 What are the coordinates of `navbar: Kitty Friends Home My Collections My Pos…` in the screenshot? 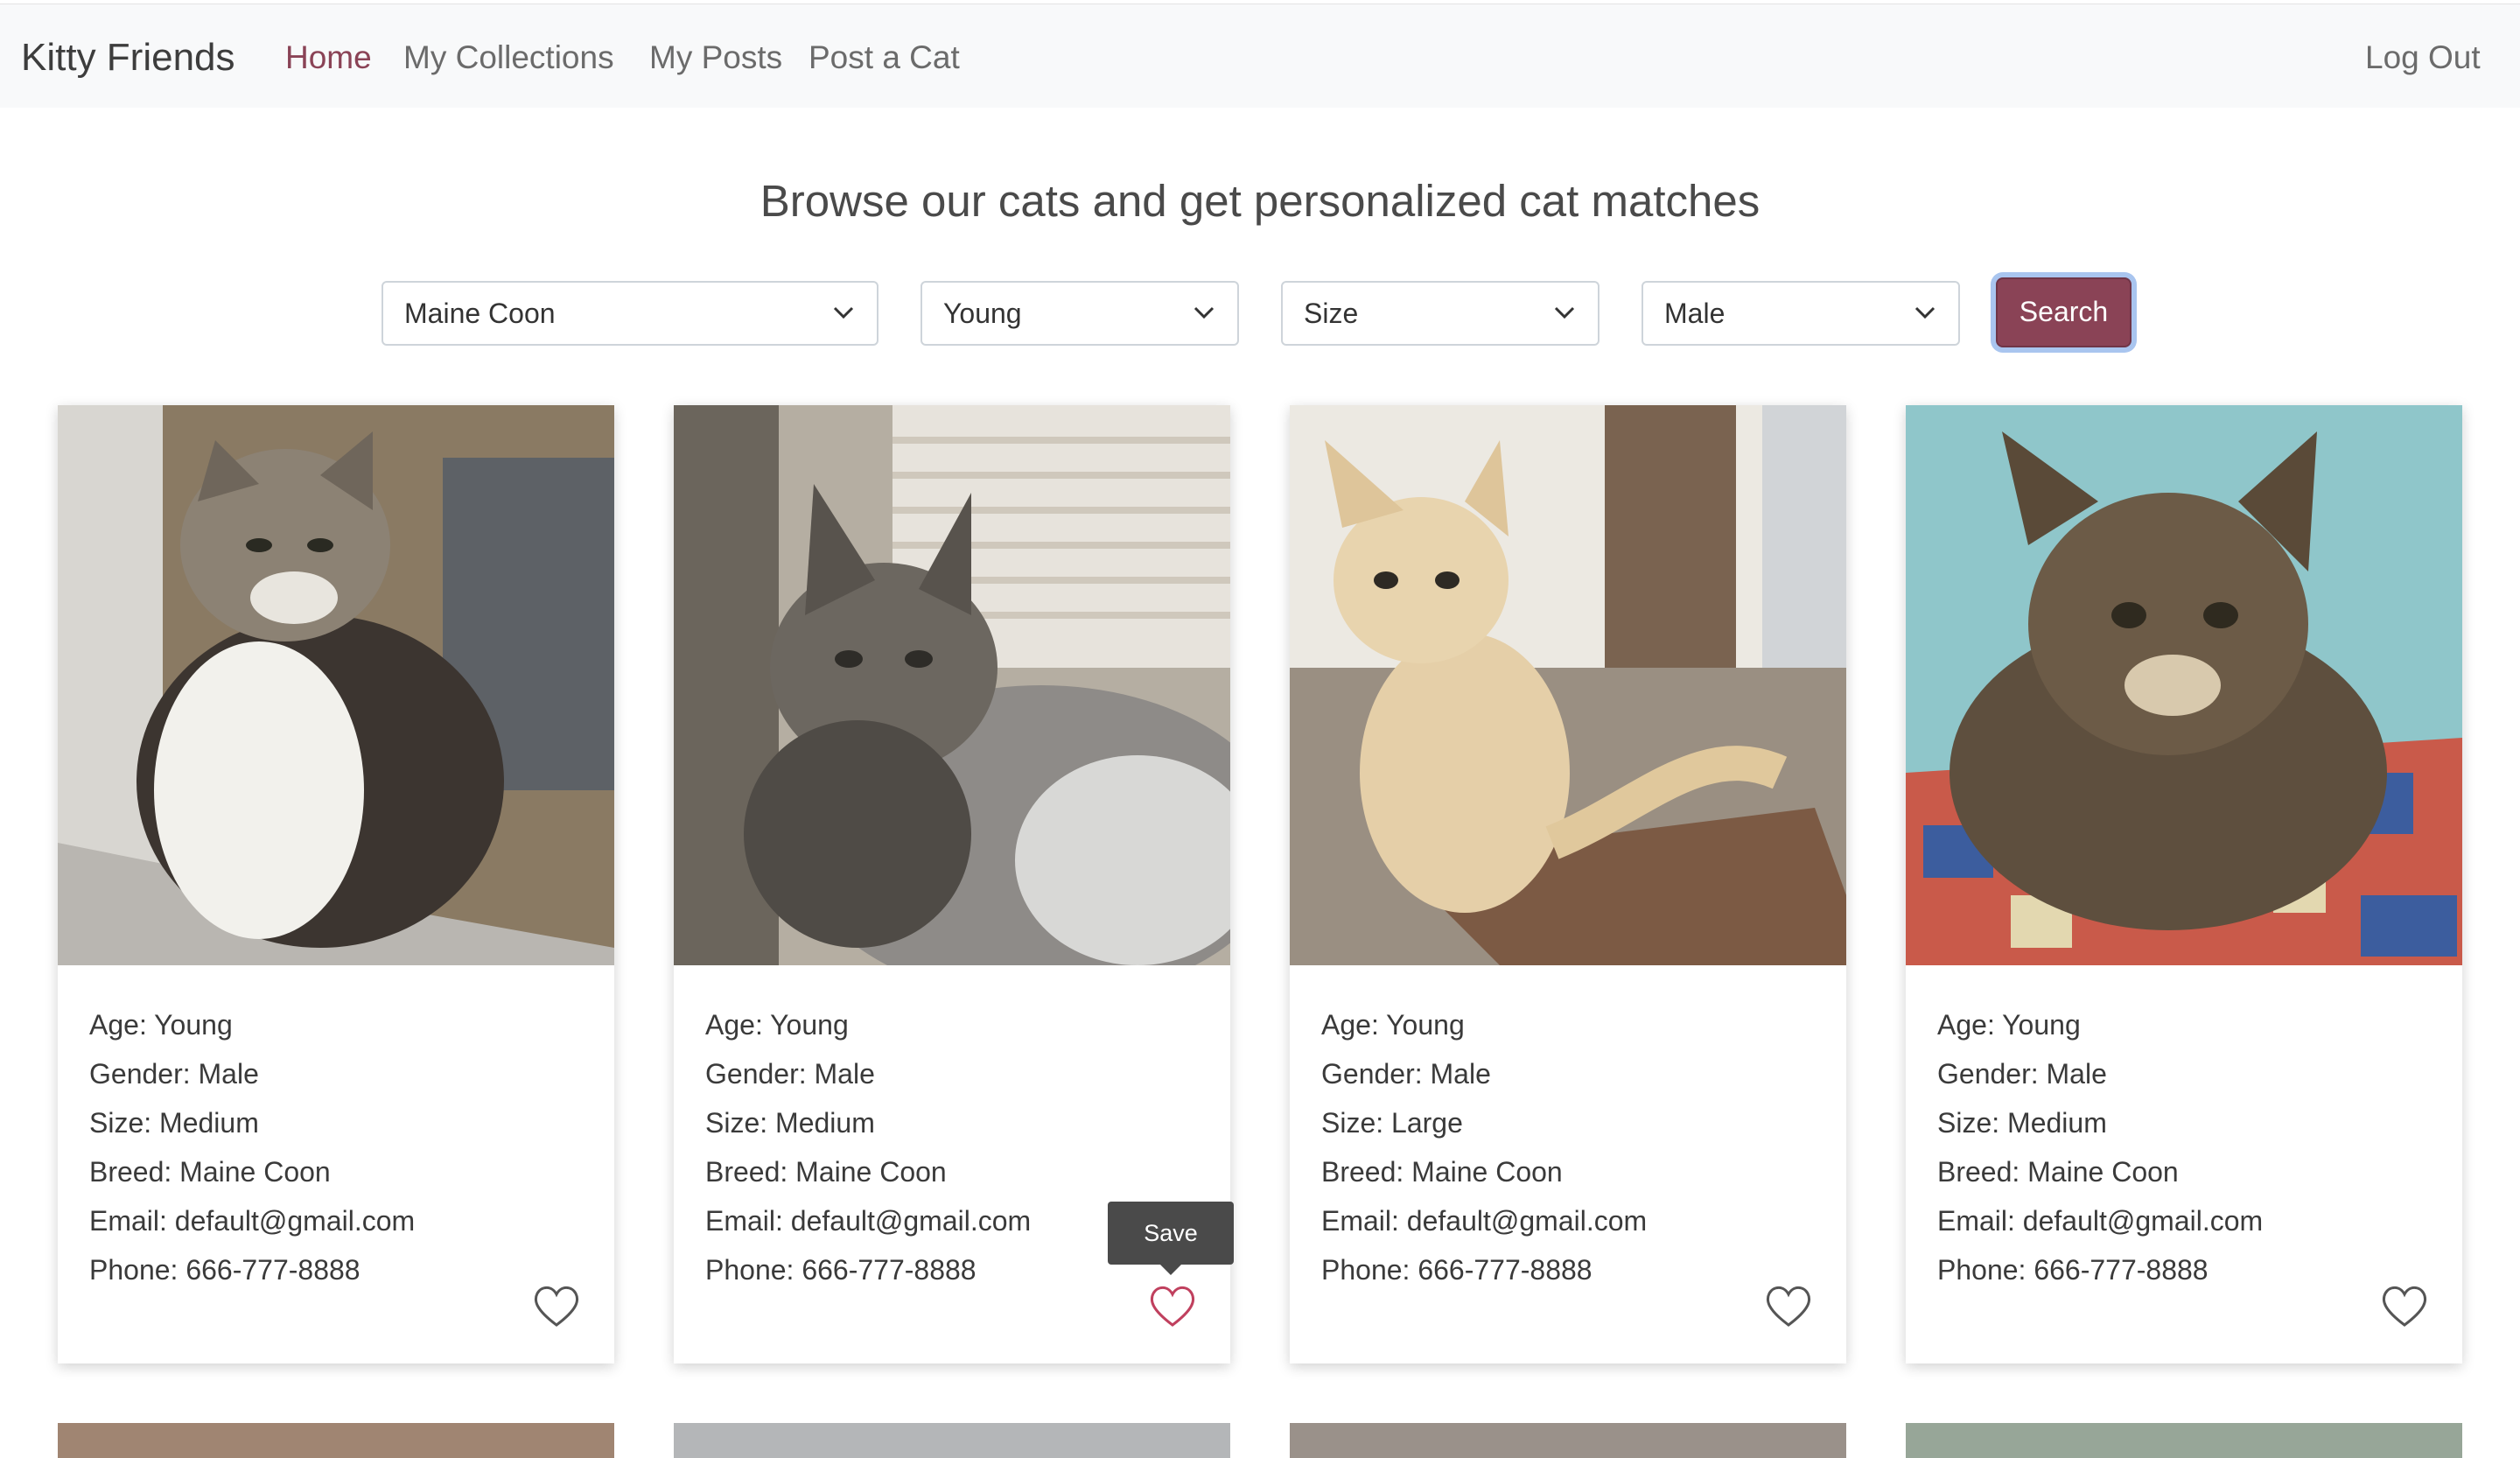 It's located at (1260, 56).